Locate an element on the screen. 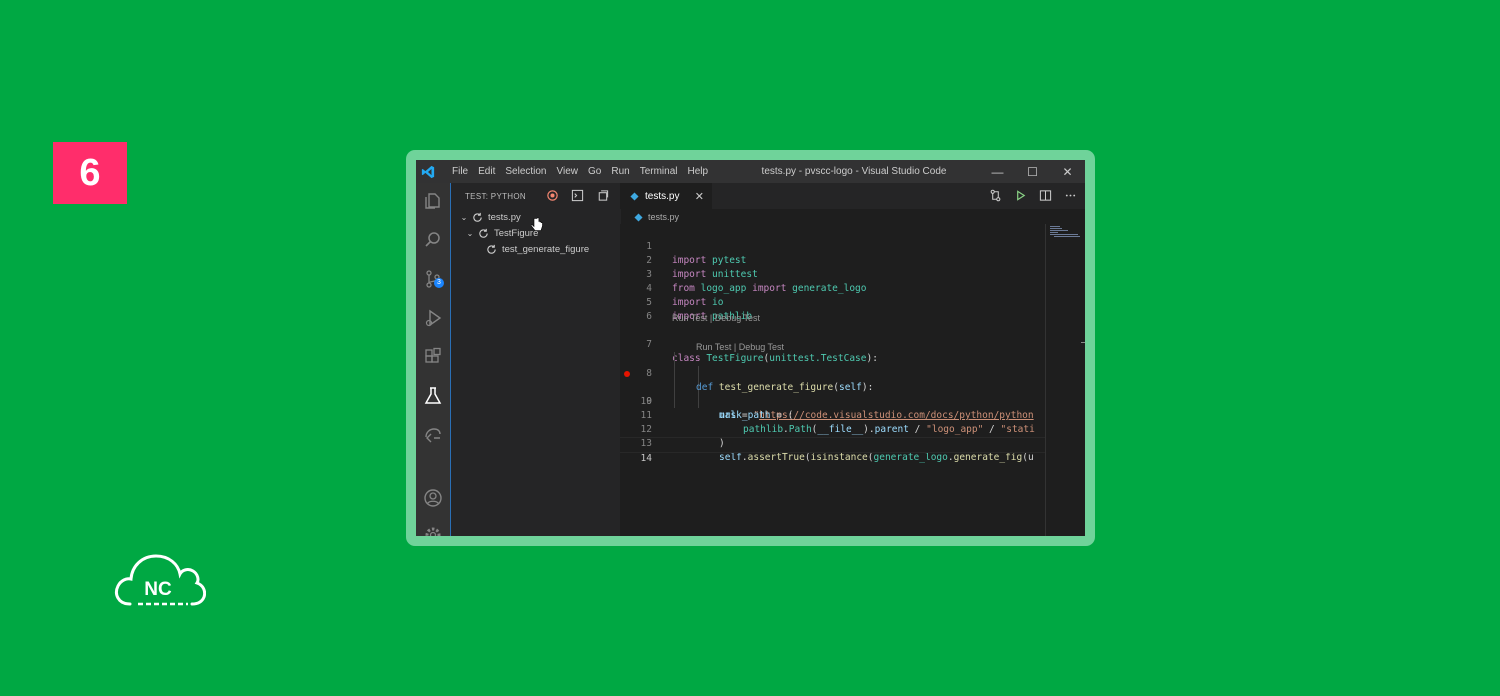  menu-selection: Selection is located at coordinates (525, 171).